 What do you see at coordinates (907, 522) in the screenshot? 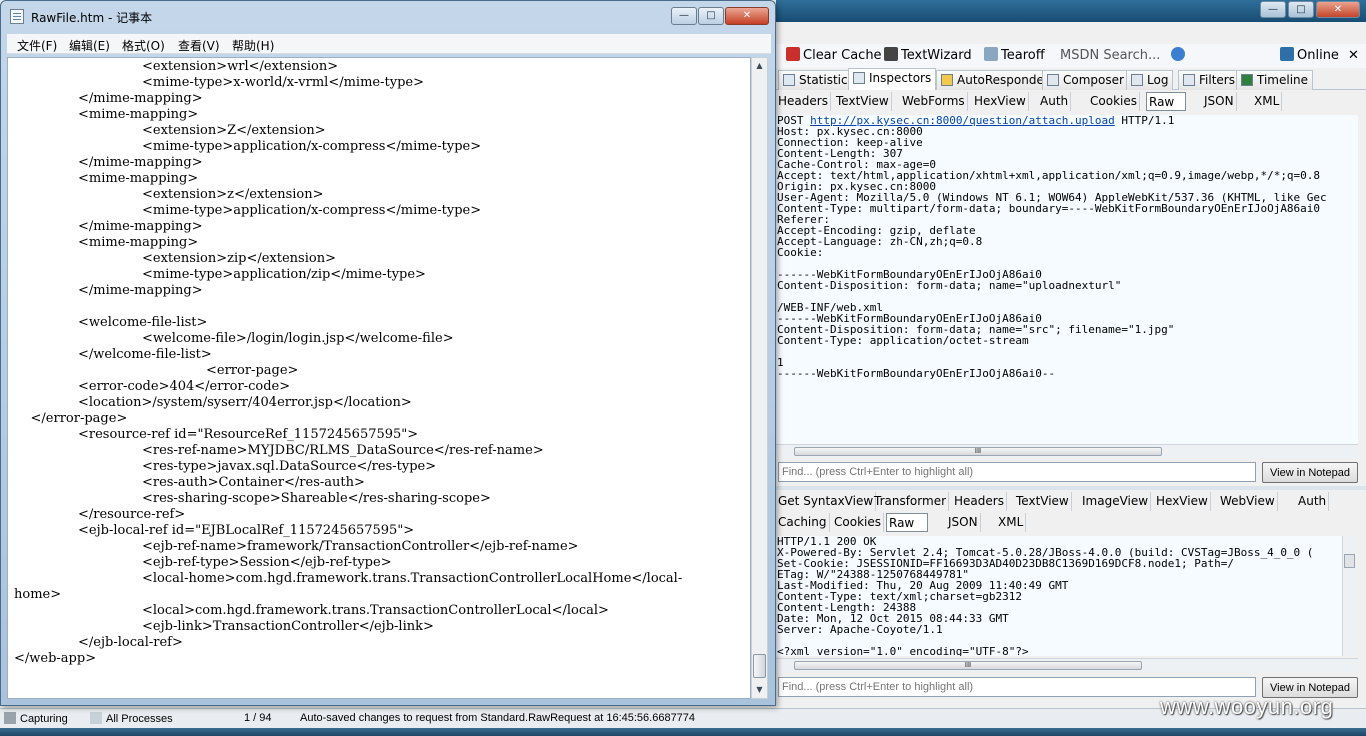
I see `resp-tab-raw: Raw` at bounding box center [907, 522].